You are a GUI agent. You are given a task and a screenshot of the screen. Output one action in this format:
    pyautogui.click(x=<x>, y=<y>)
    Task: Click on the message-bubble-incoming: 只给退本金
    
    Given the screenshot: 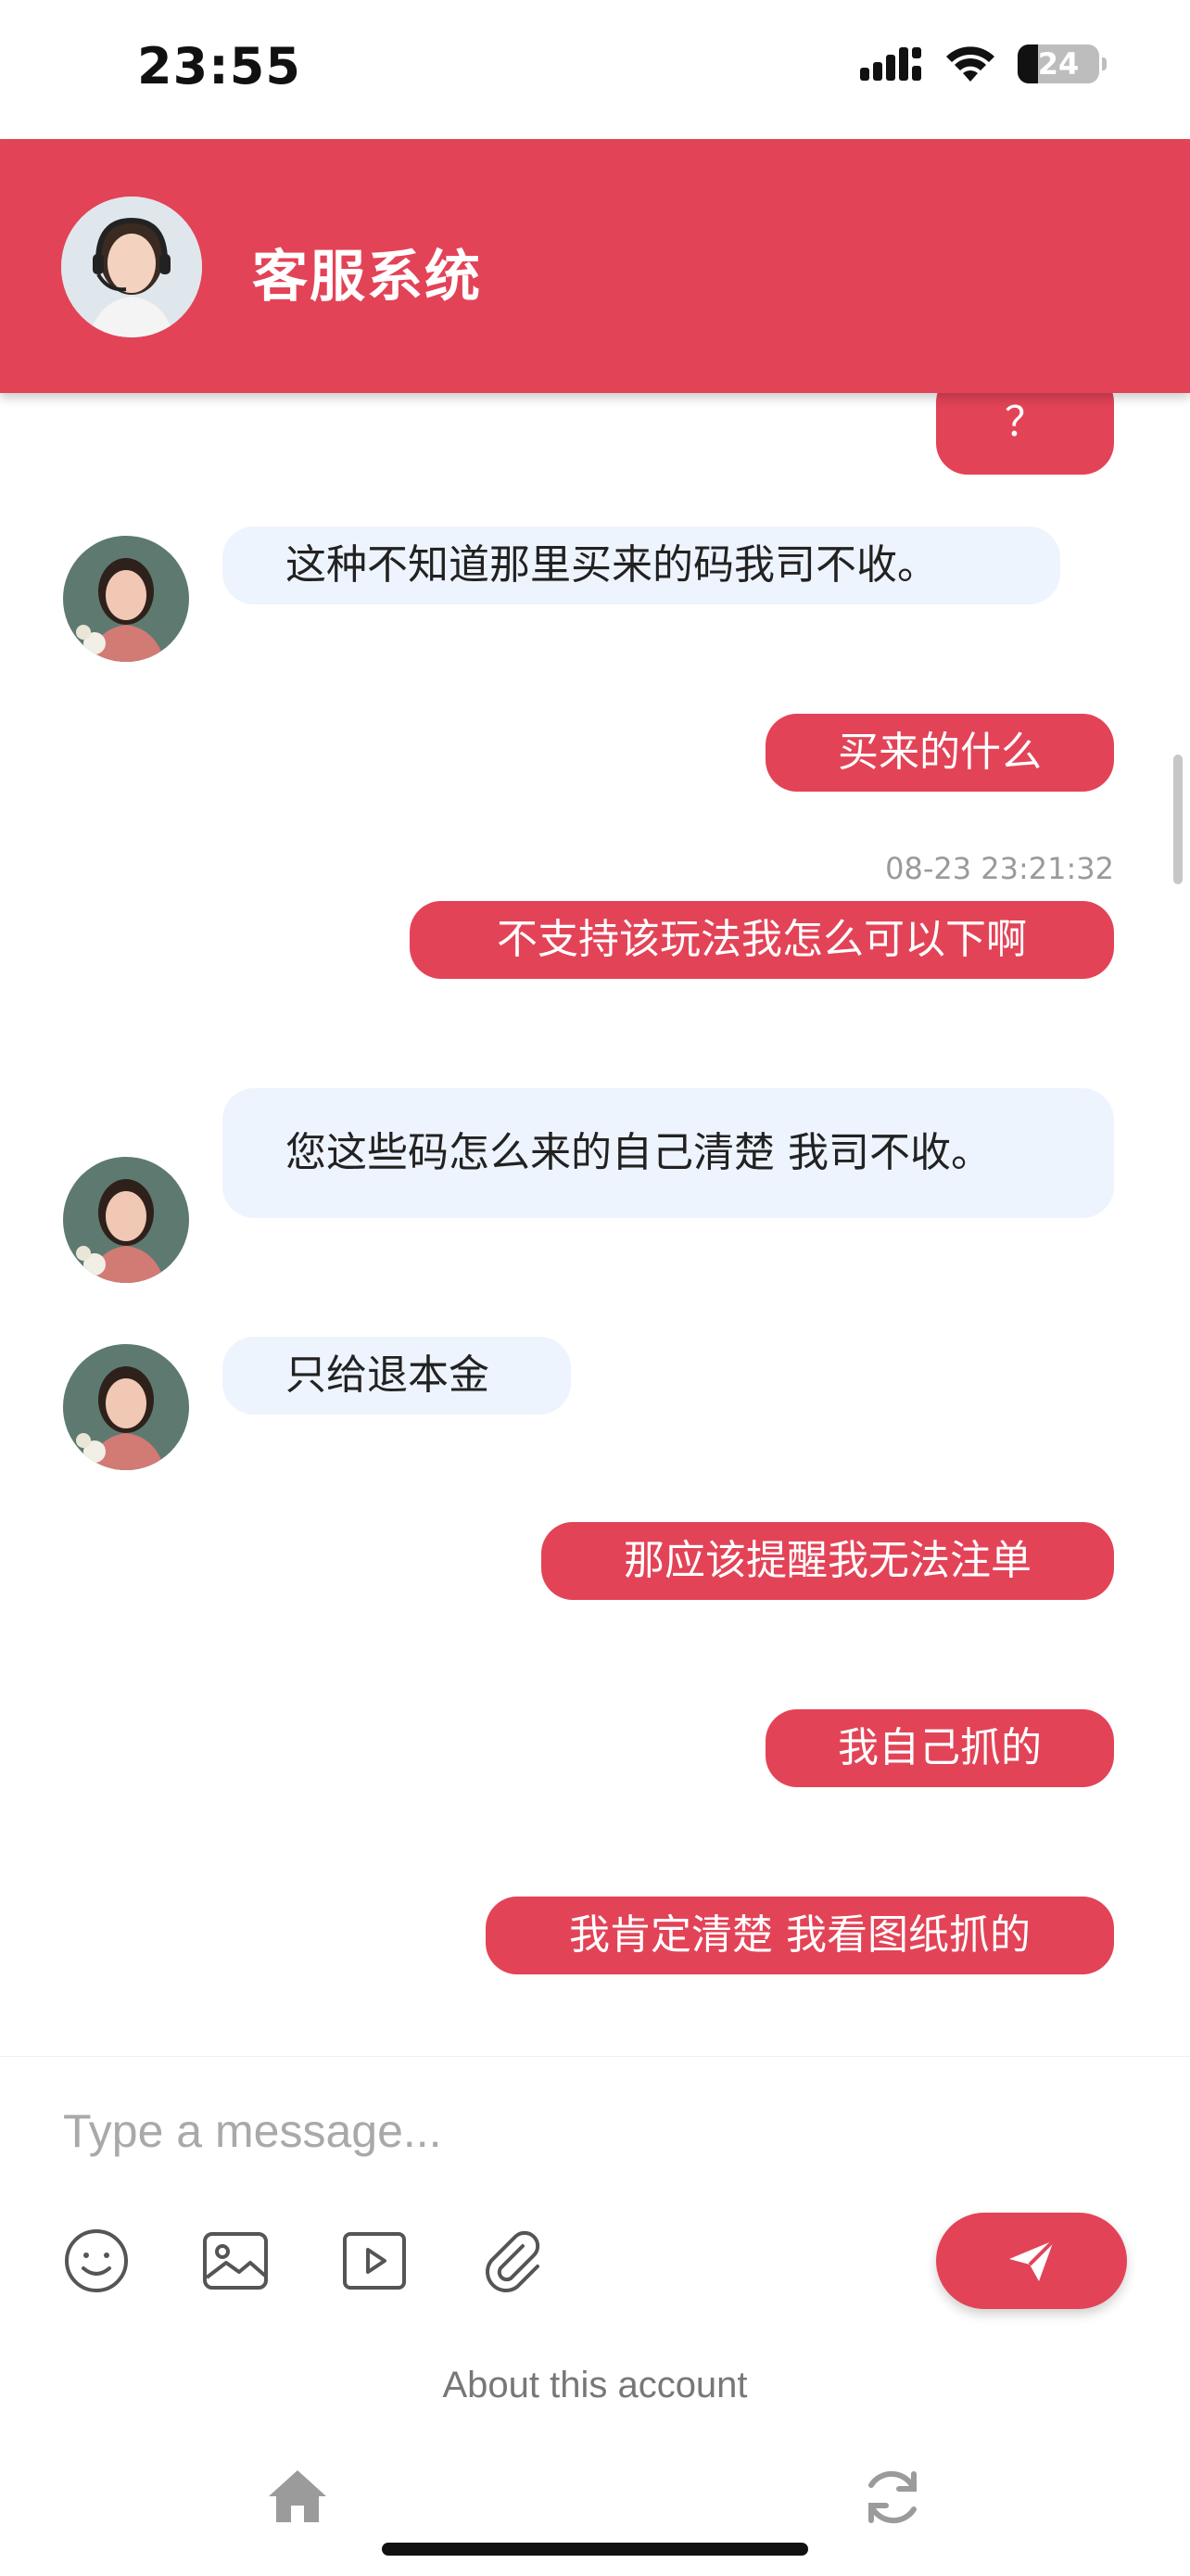 What is the action you would take?
    pyautogui.click(x=396, y=1376)
    